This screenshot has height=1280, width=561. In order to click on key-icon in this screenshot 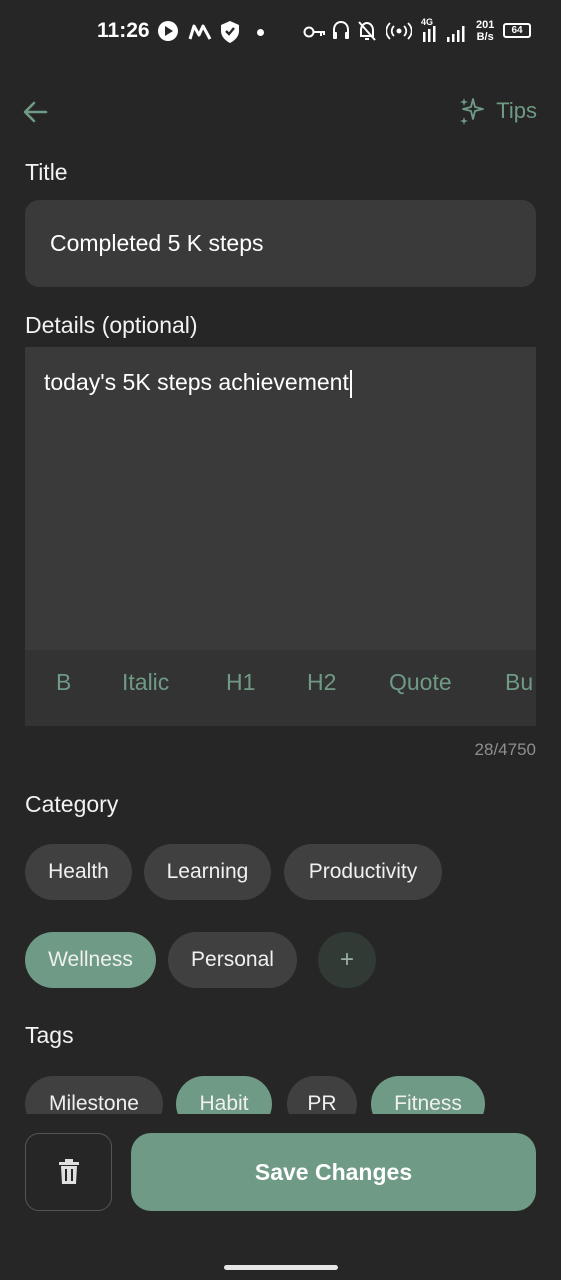, I will do `click(314, 32)`.